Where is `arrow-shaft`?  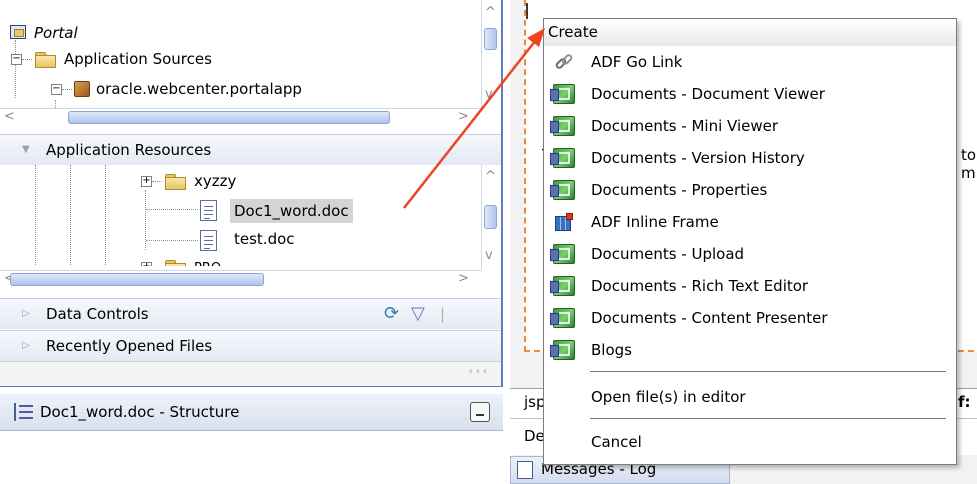
arrow-shaft is located at coordinates (470, 124).